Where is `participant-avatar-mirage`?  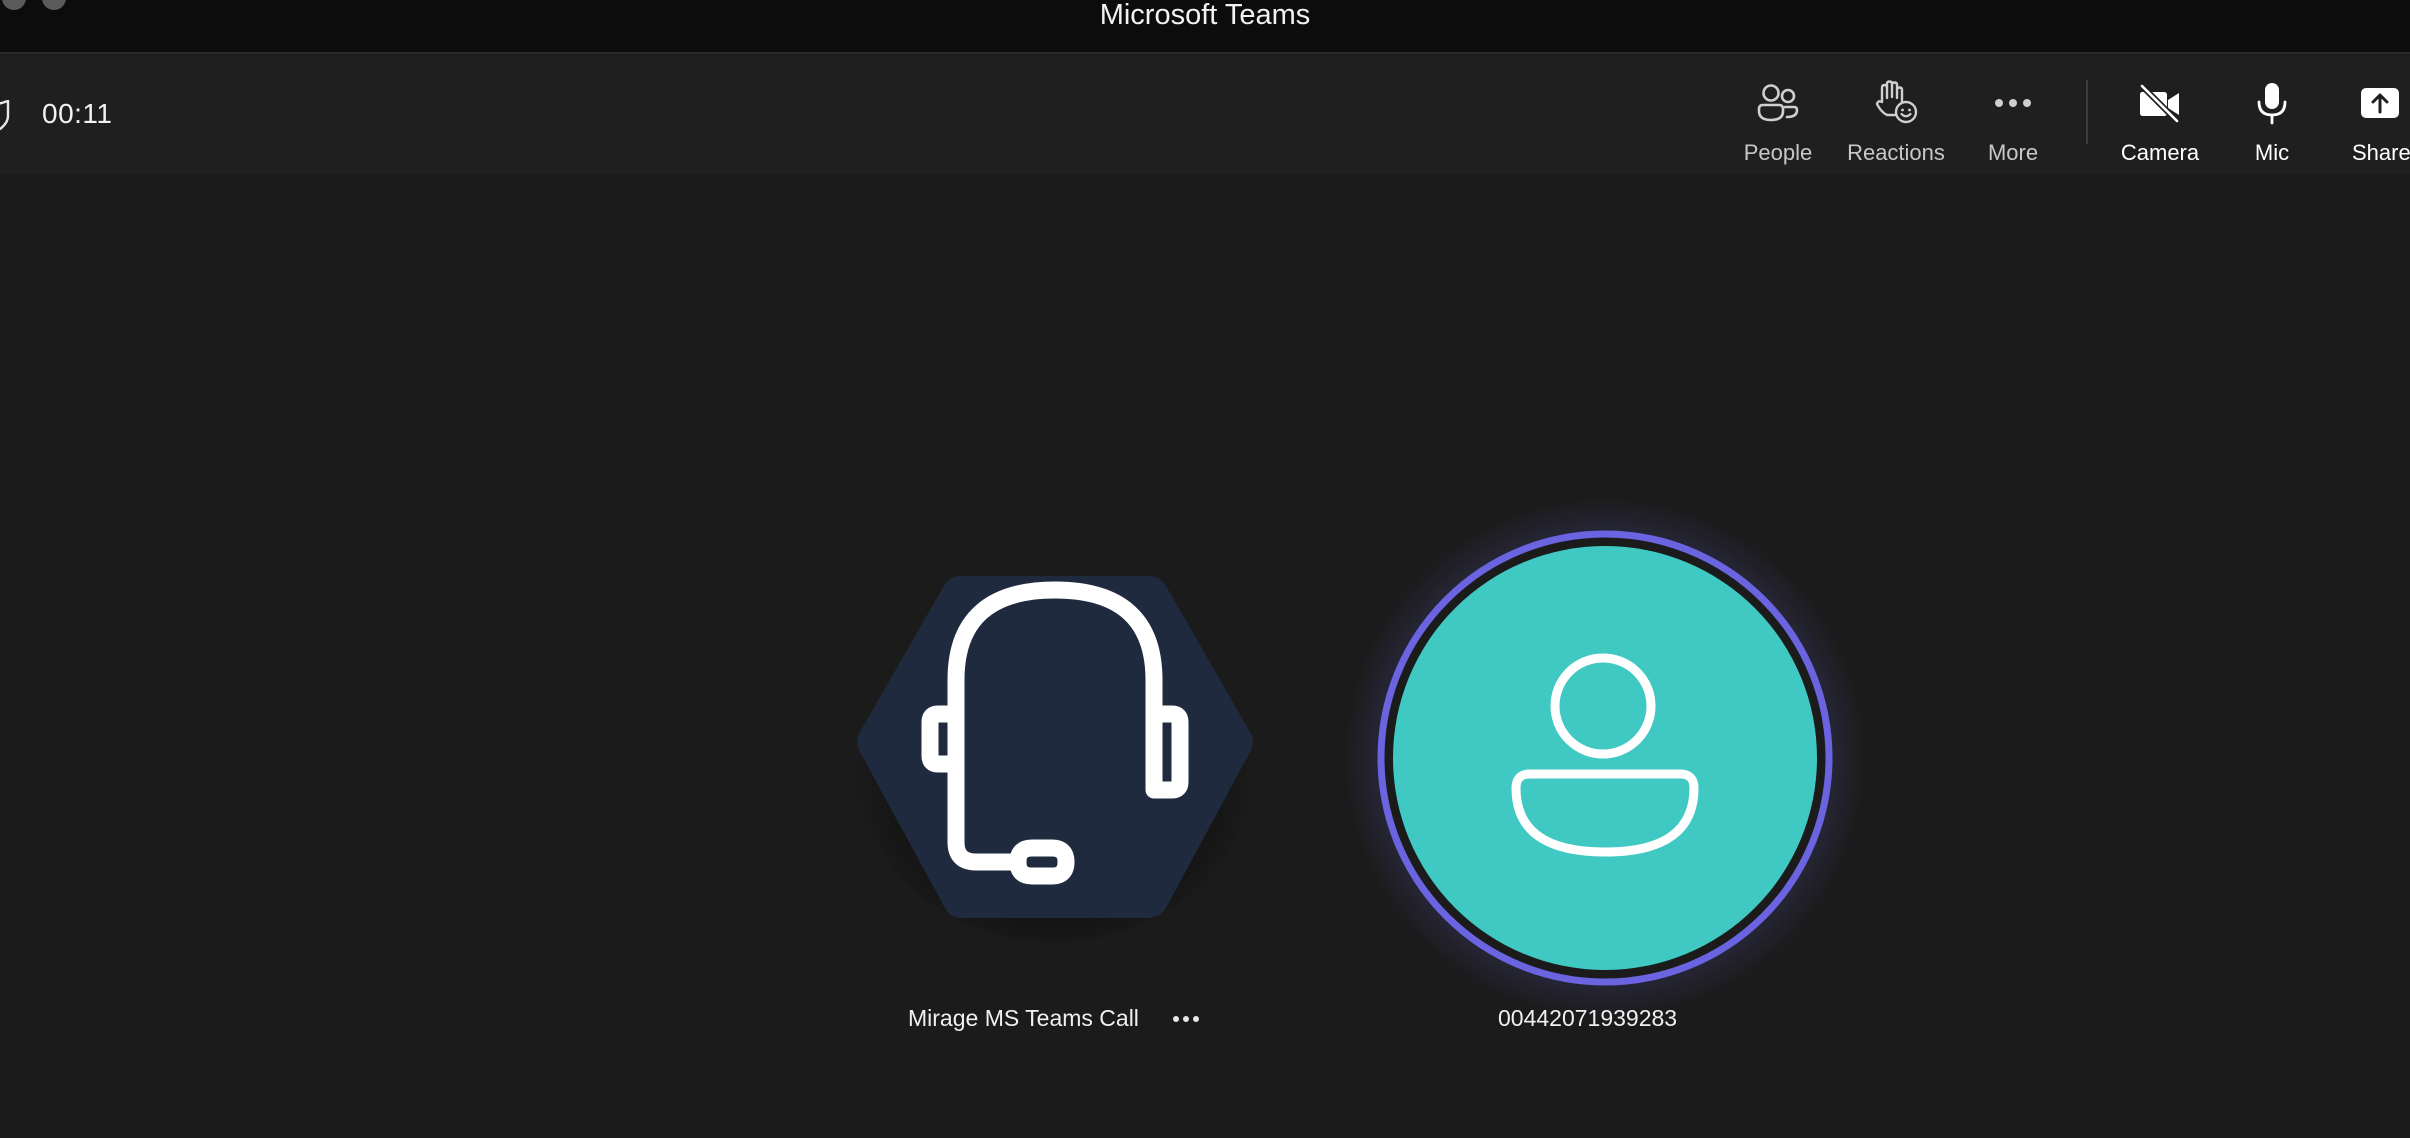
participant-avatar-mirage is located at coordinates (1055, 757).